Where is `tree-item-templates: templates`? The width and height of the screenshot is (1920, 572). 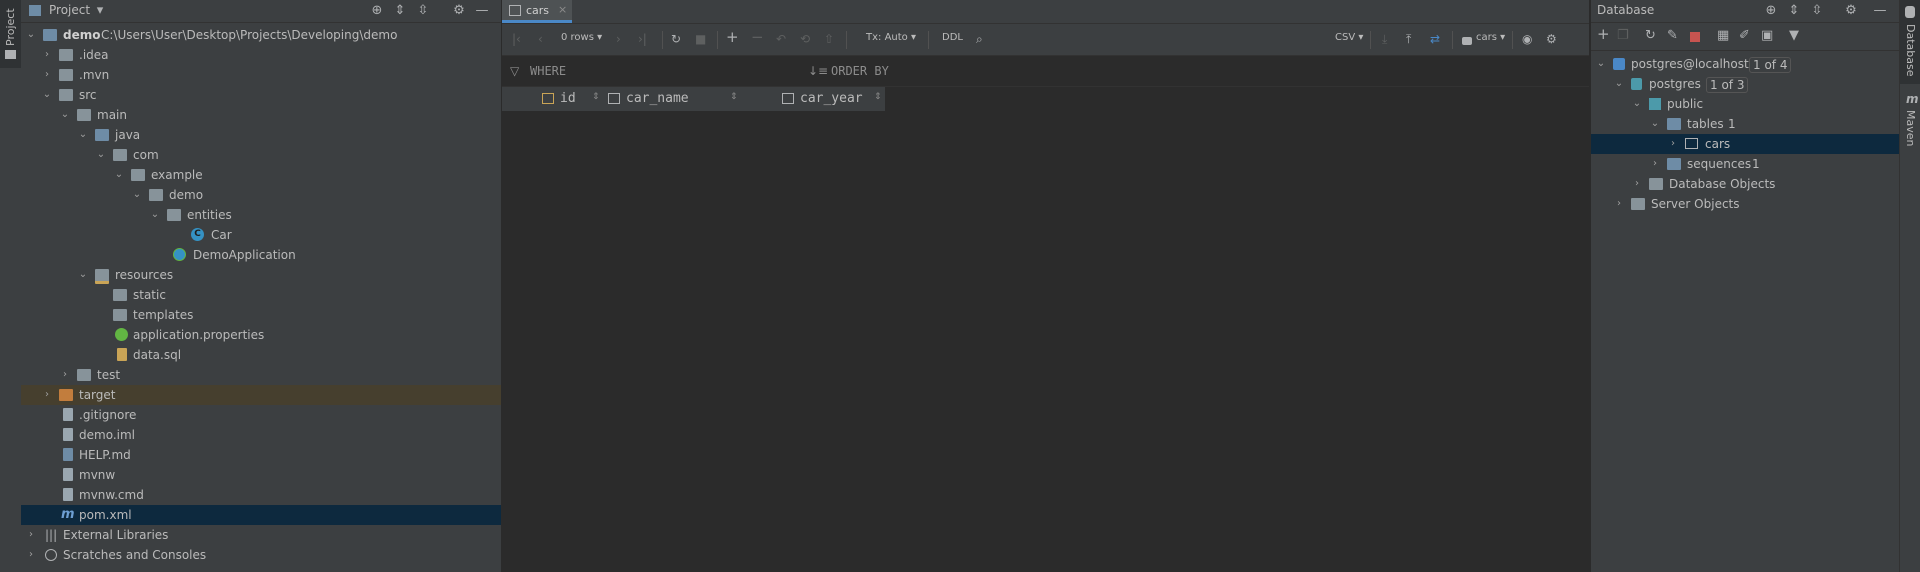 tree-item-templates: templates is located at coordinates (261, 315).